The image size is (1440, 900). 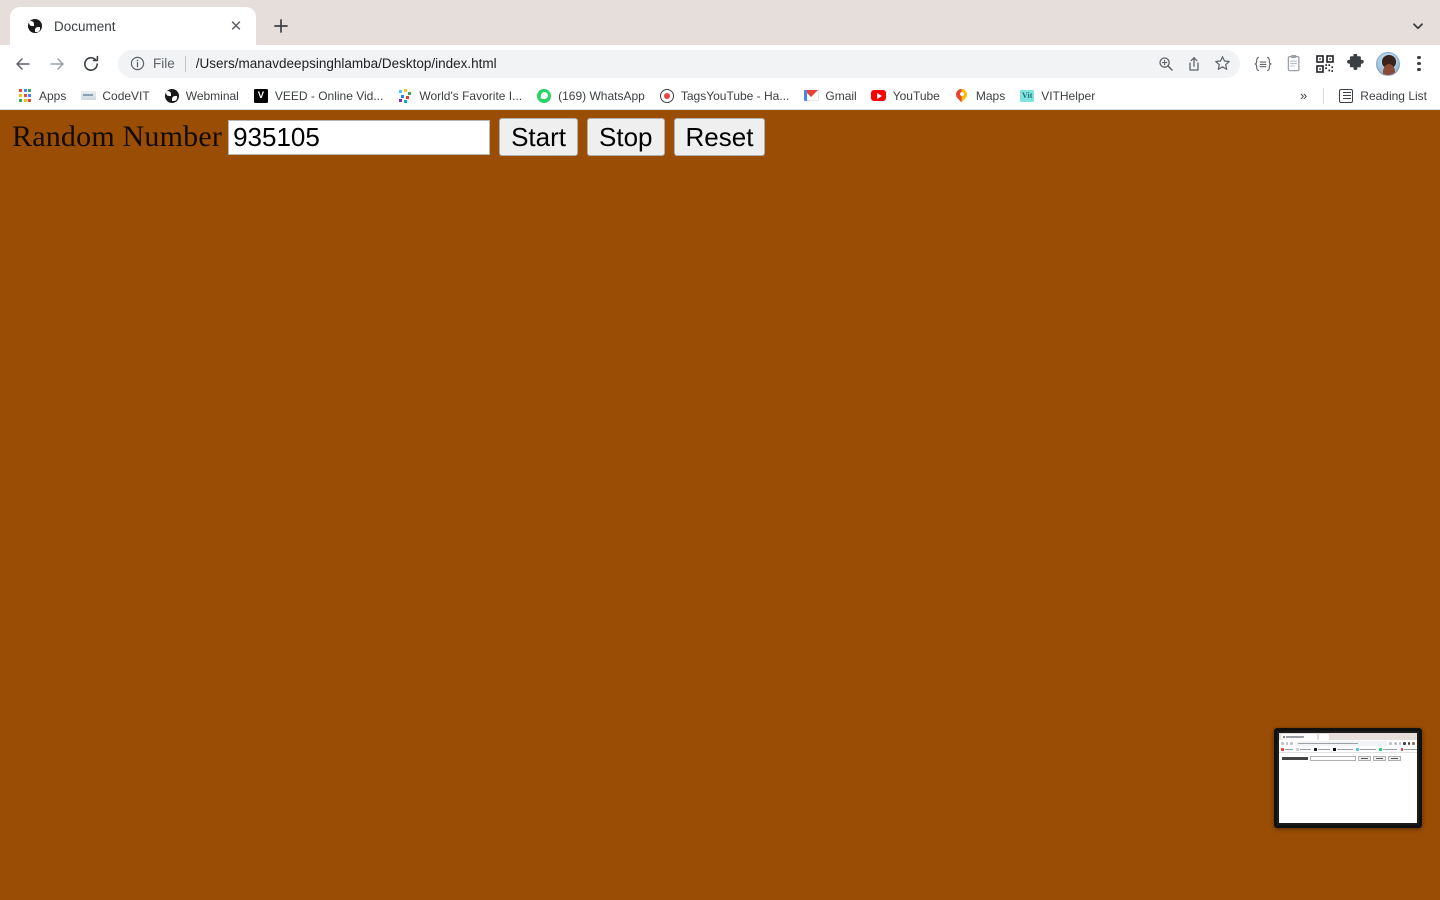 What do you see at coordinates (57, 64) in the screenshot?
I see `forward-button` at bounding box center [57, 64].